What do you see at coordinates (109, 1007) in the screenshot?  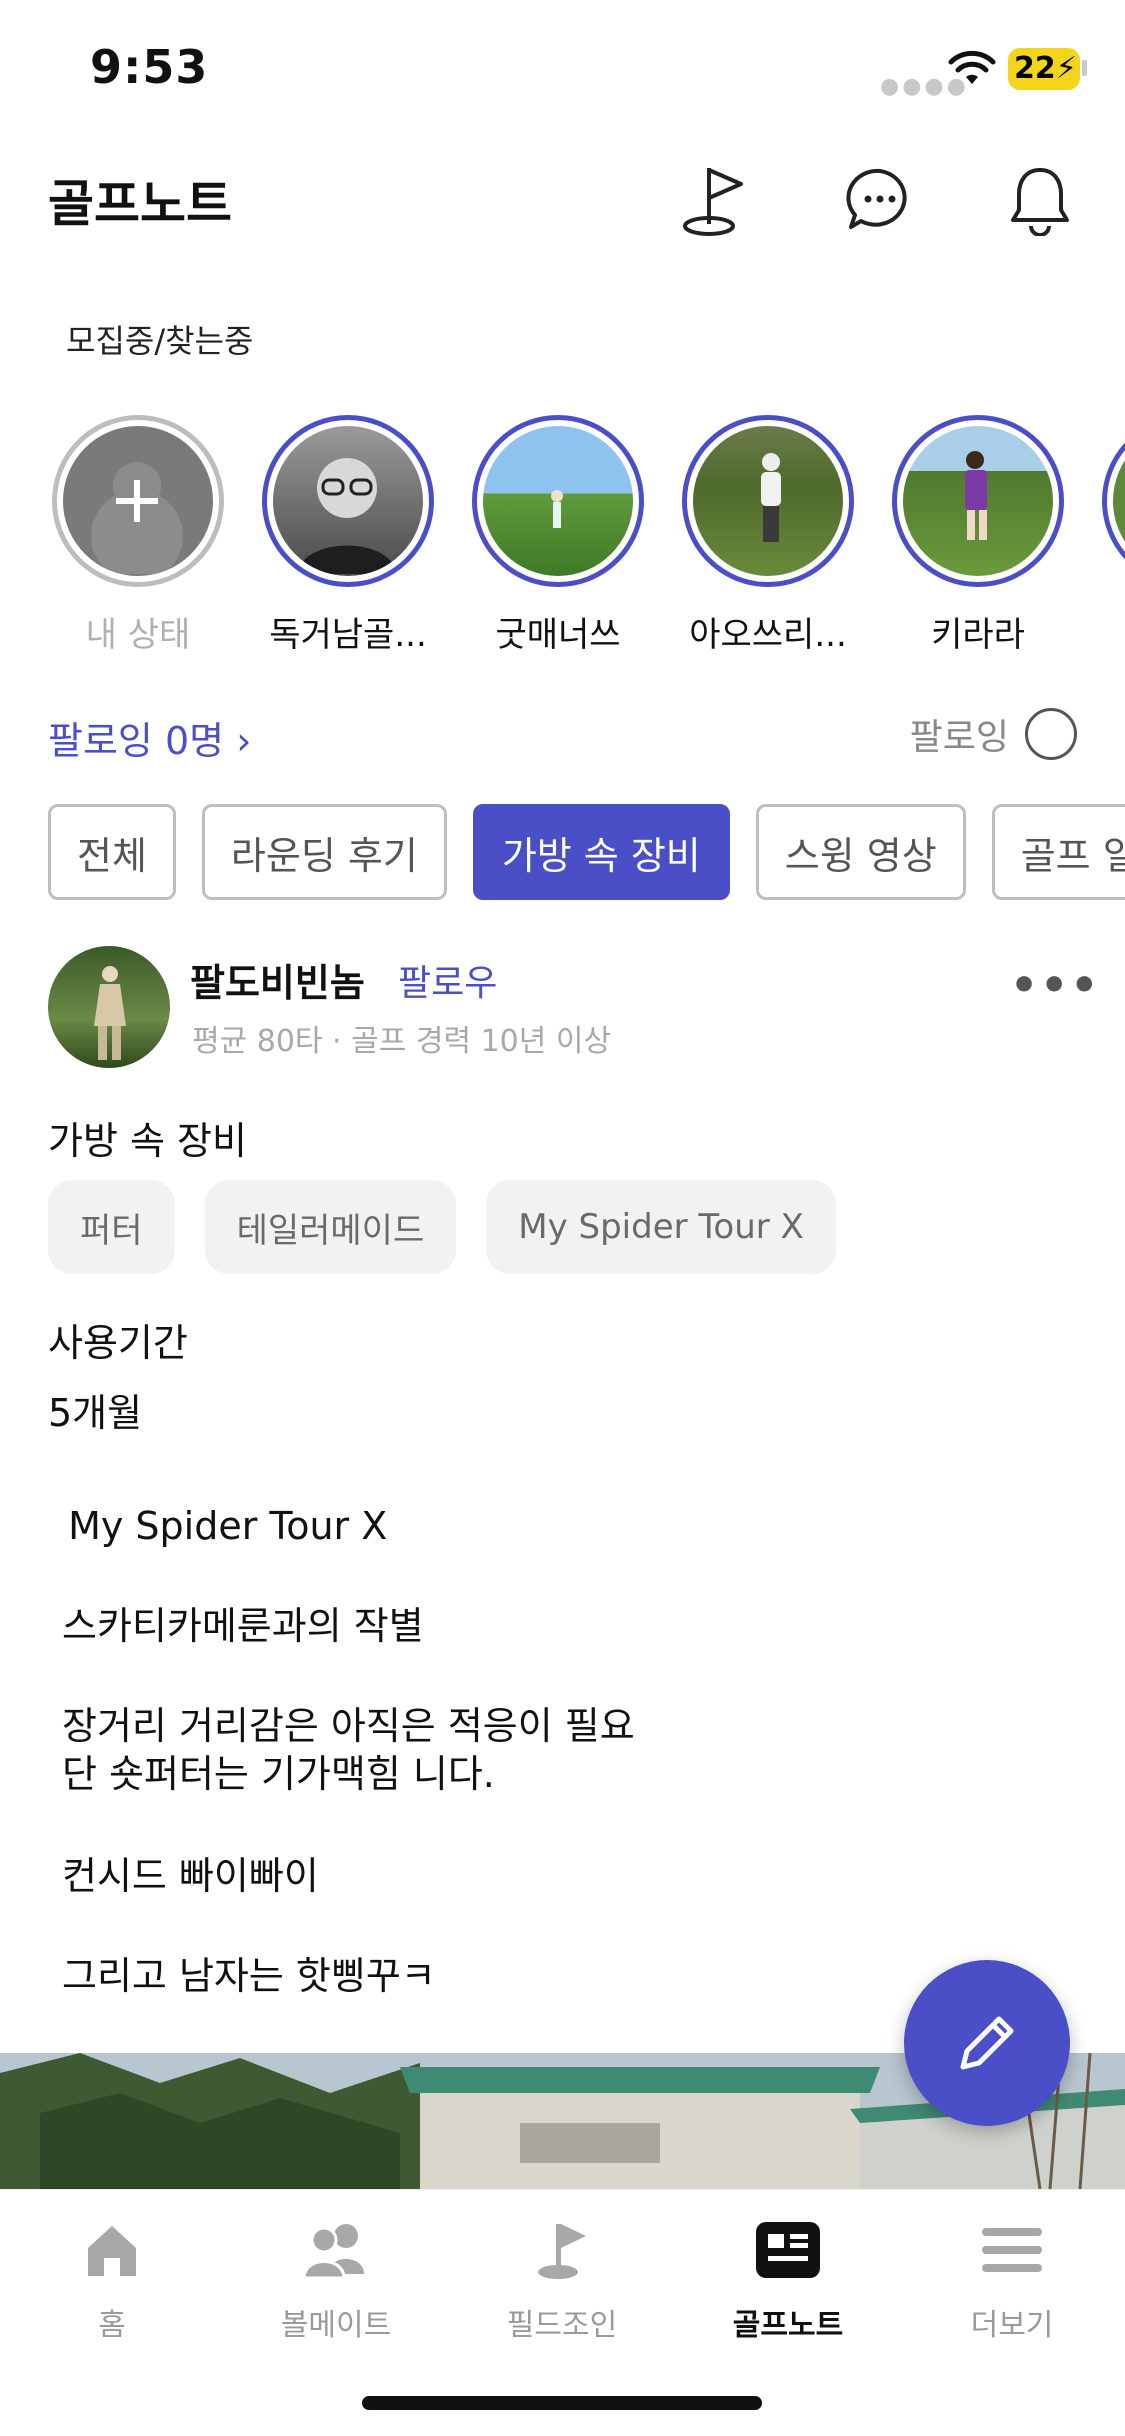 I see `post-author-avatar` at bounding box center [109, 1007].